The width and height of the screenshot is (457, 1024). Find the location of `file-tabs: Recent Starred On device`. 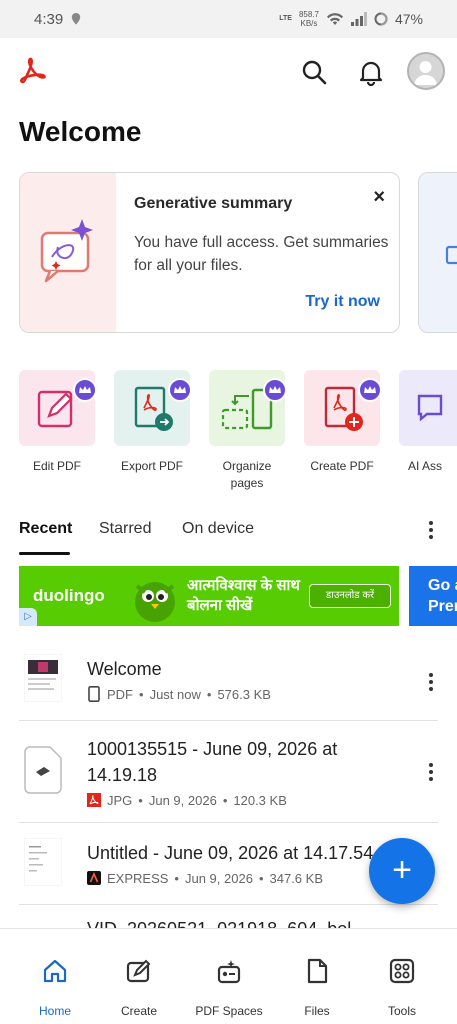

file-tabs: Recent Starred On device is located at coordinates (228, 532).